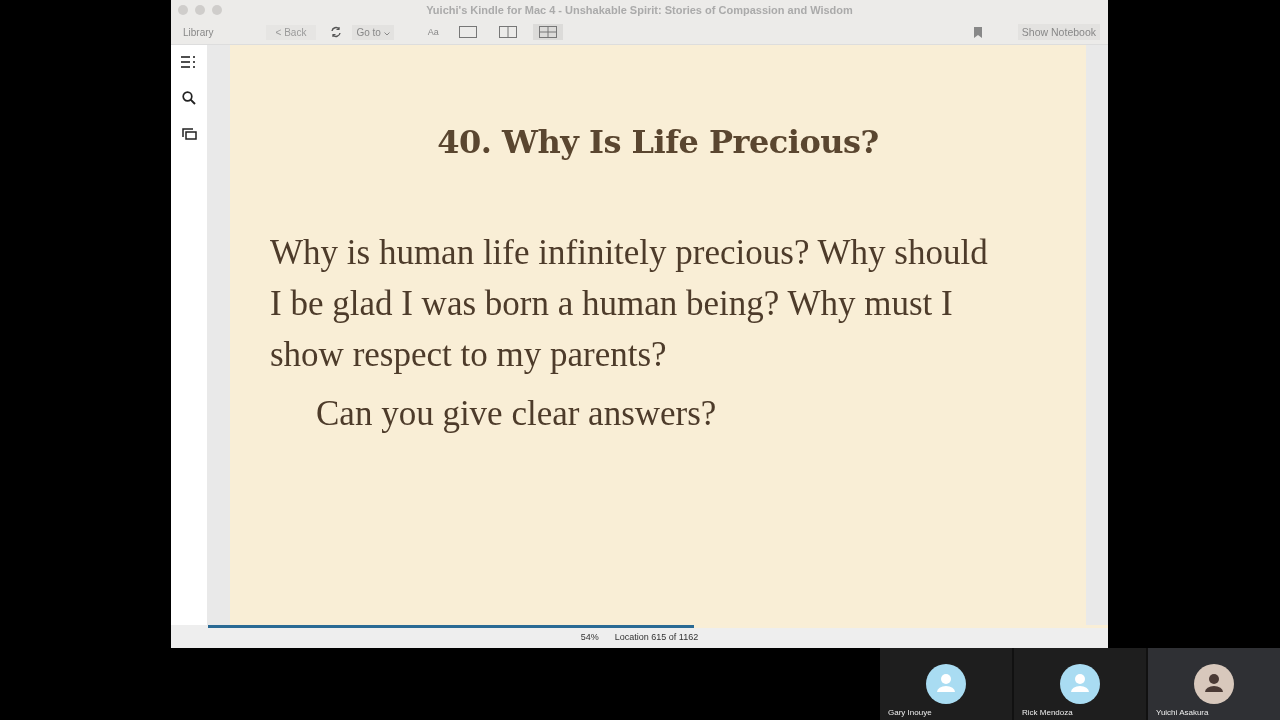 The height and width of the screenshot is (720, 1280). Describe the element at coordinates (629, 304) in the screenshot. I see `book-paragraph: Why is human life infinitely precious? Why should I be glad I was born a human being? Why must I show respect to my parents?` at that location.